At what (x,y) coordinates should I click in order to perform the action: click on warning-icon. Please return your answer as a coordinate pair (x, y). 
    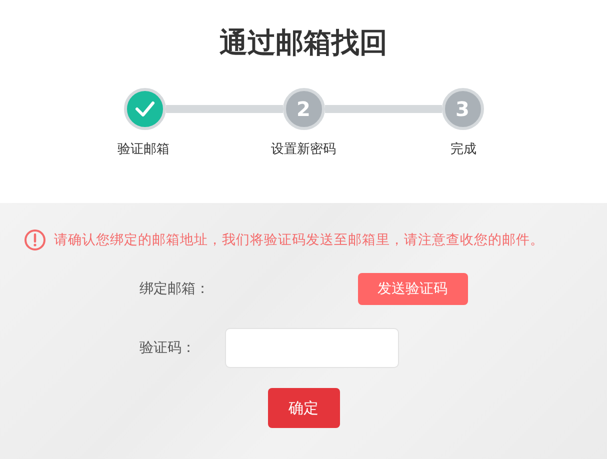
    Looking at the image, I should click on (35, 240).